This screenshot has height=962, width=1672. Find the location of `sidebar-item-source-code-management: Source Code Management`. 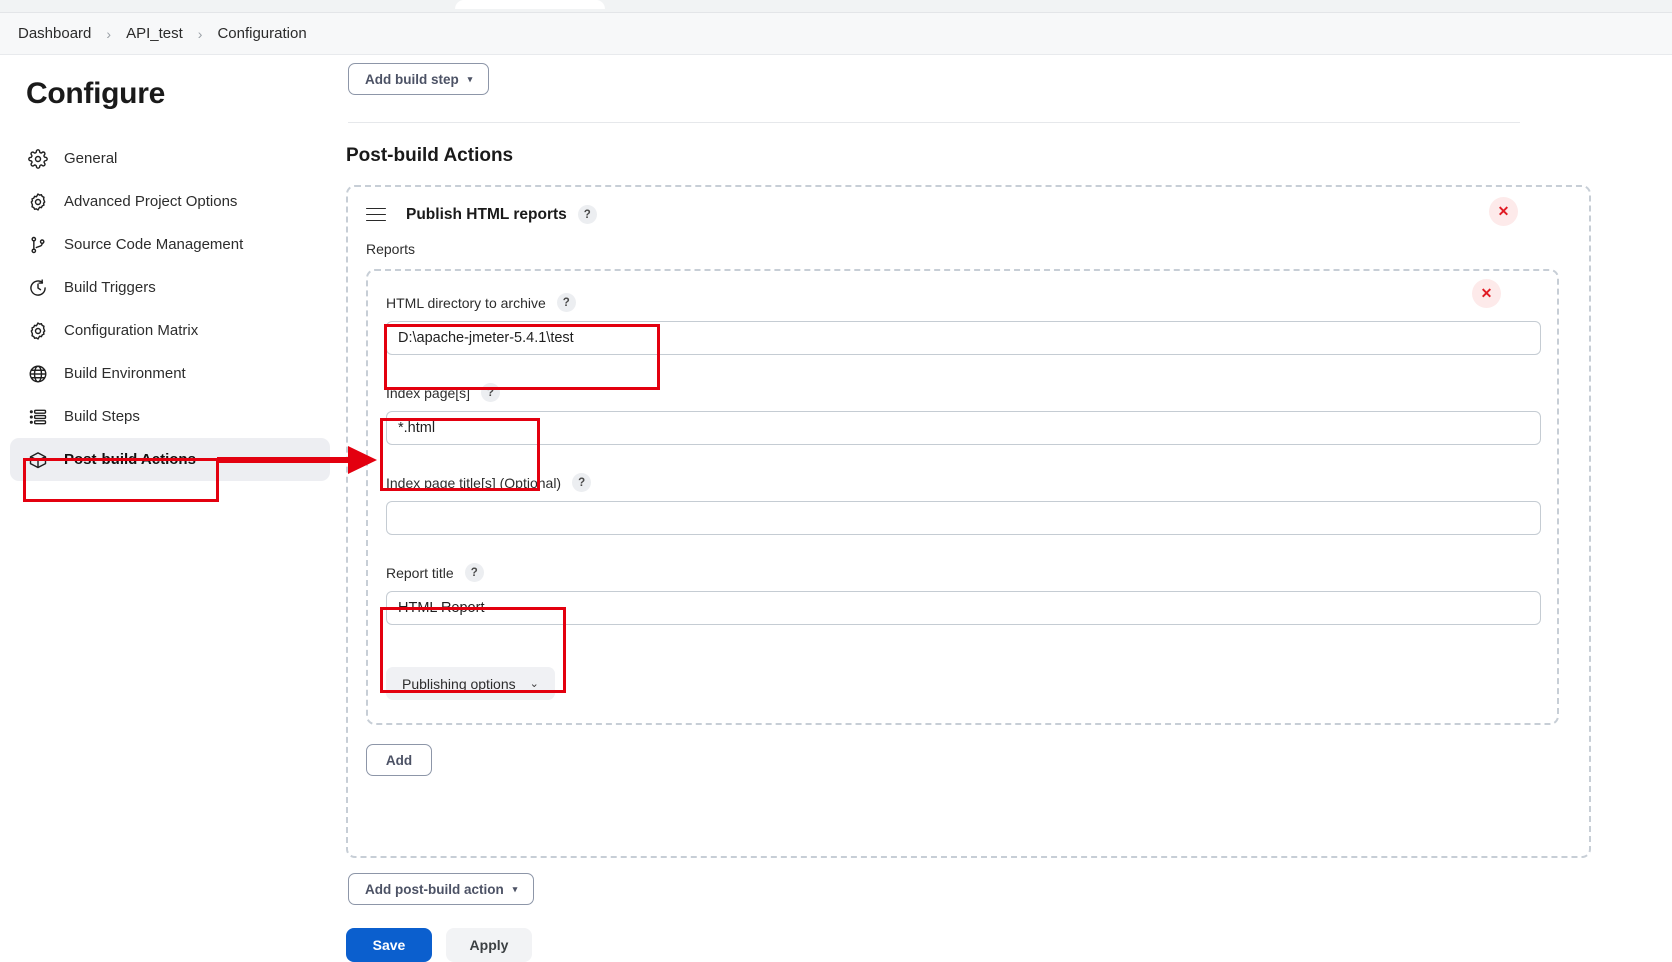

sidebar-item-source-code-management: Source Code Management is located at coordinates (170, 244).